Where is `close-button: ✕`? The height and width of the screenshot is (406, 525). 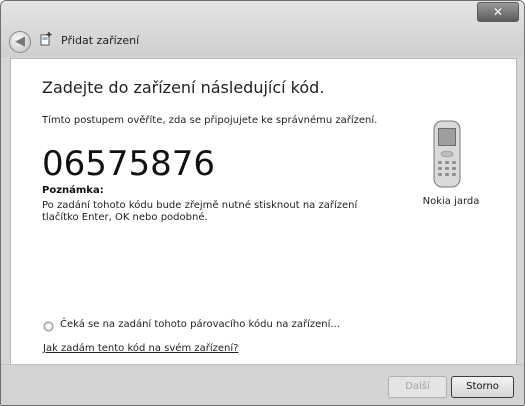 close-button: ✕ is located at coordinates (498, 12).